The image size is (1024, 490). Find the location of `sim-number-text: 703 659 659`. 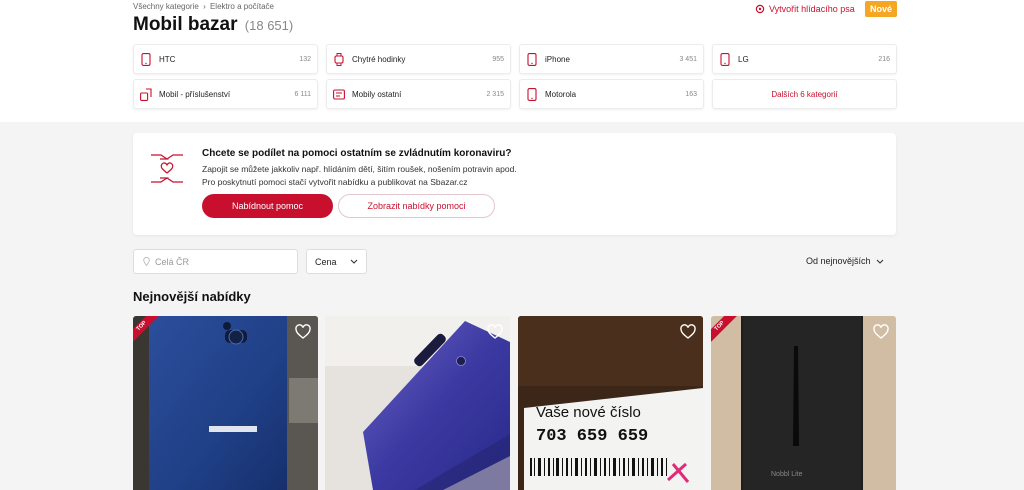

sim-number-text: 703 659 659 is located at coordinates (592, 436).